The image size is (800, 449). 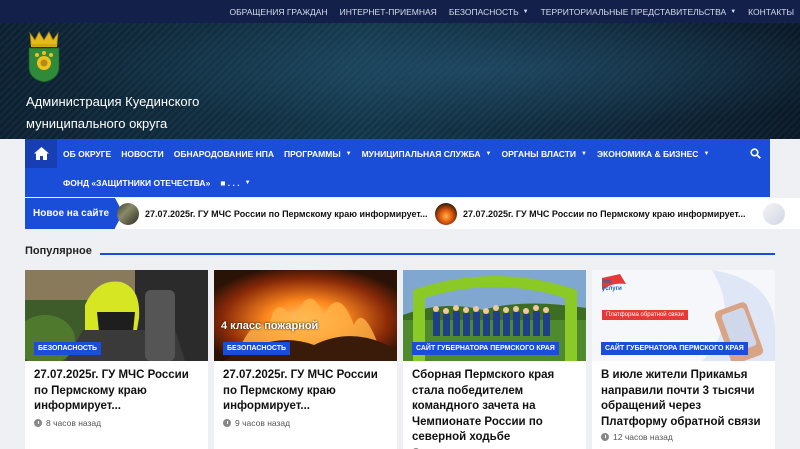 I want to click on nav-label: ОРГАНЫ ВЛАСТИ, so click(x=539, y=153).